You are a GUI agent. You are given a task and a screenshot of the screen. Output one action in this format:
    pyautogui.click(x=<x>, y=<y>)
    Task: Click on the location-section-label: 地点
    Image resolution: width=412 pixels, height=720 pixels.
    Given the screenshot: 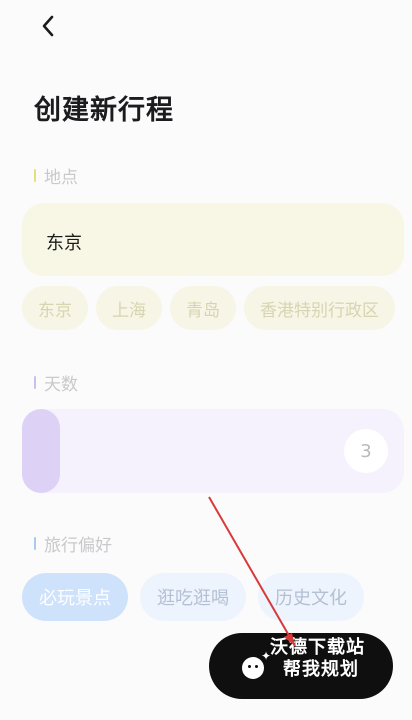 What is the action you would take?
    pyautogui.click(x=56, y=175)
    